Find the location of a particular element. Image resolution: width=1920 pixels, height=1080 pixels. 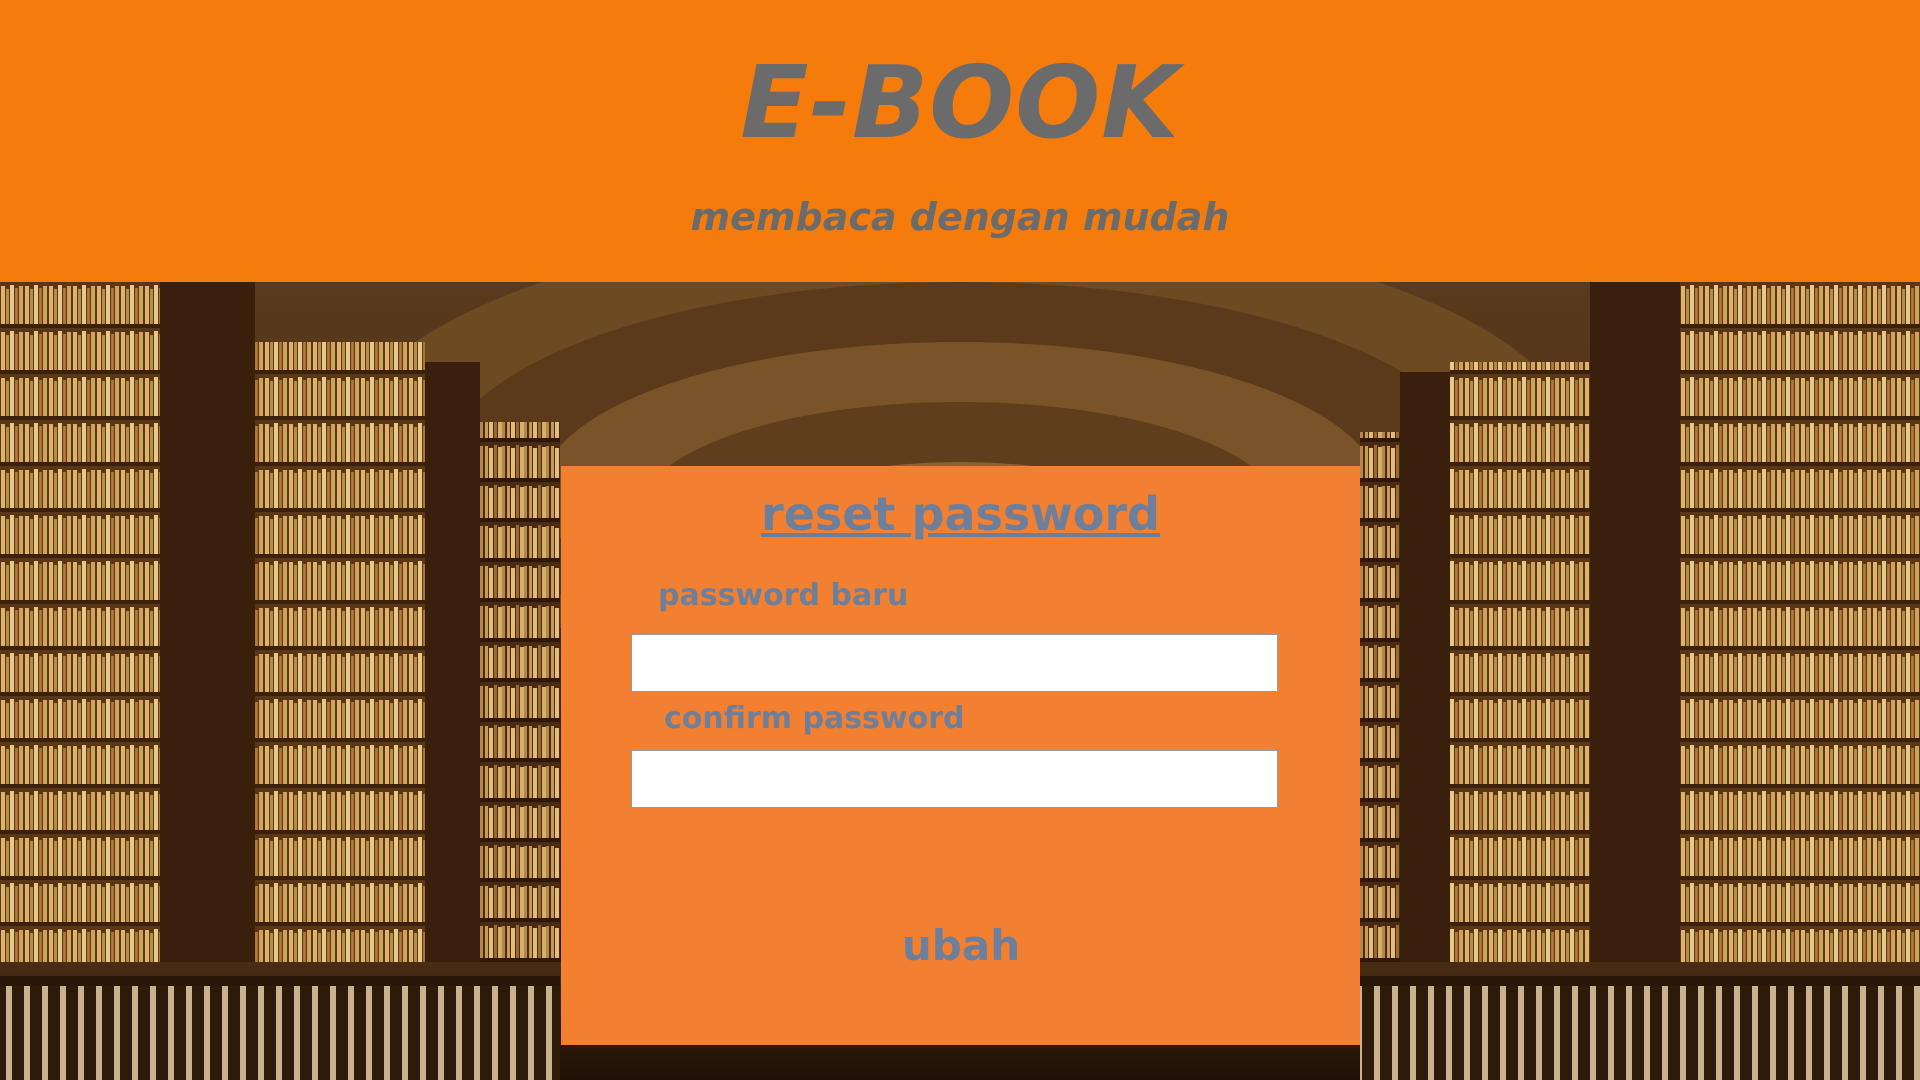

new-password-label: password baru is located at coordinates (783, 595).